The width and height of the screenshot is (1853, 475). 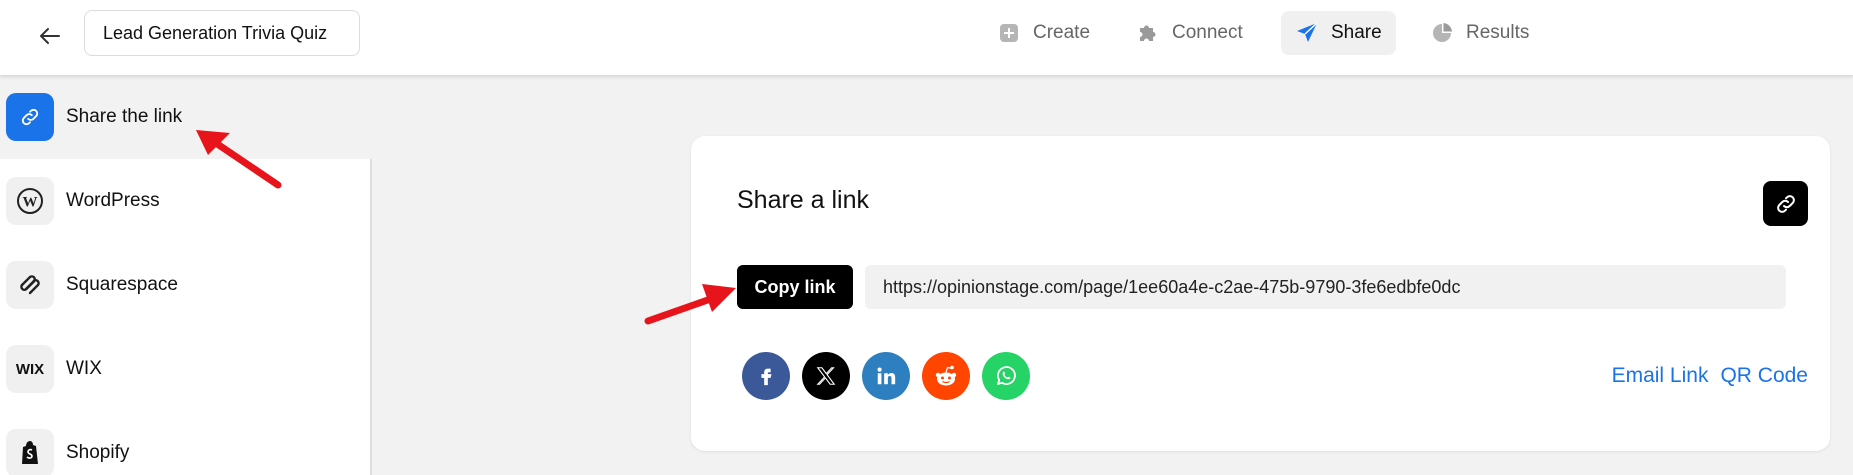 I want to click on shopify-icon, so click(x=30, y=452).